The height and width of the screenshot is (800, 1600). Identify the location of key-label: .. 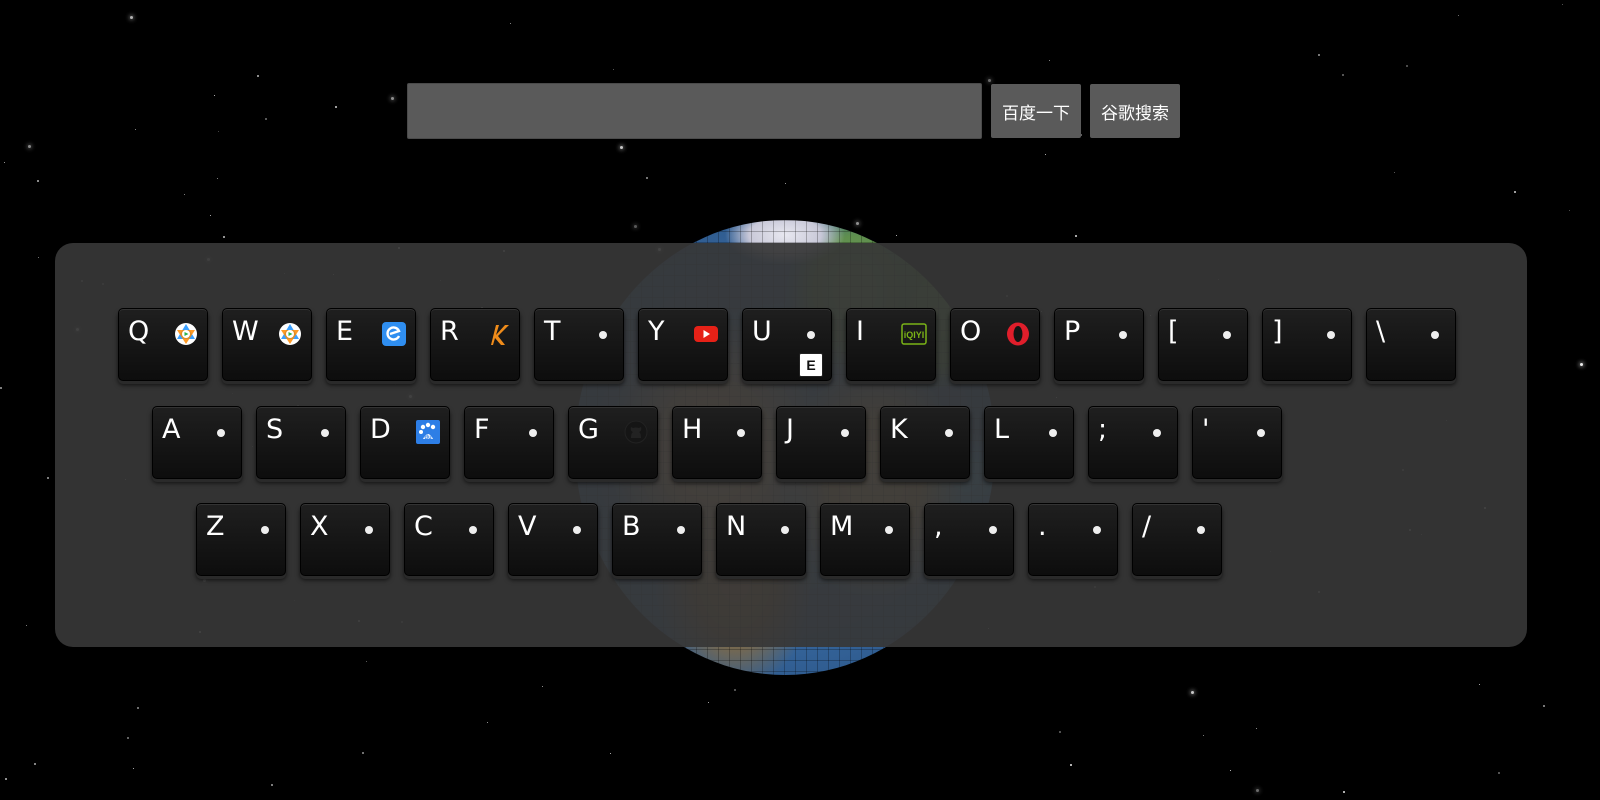
(1042, 526).